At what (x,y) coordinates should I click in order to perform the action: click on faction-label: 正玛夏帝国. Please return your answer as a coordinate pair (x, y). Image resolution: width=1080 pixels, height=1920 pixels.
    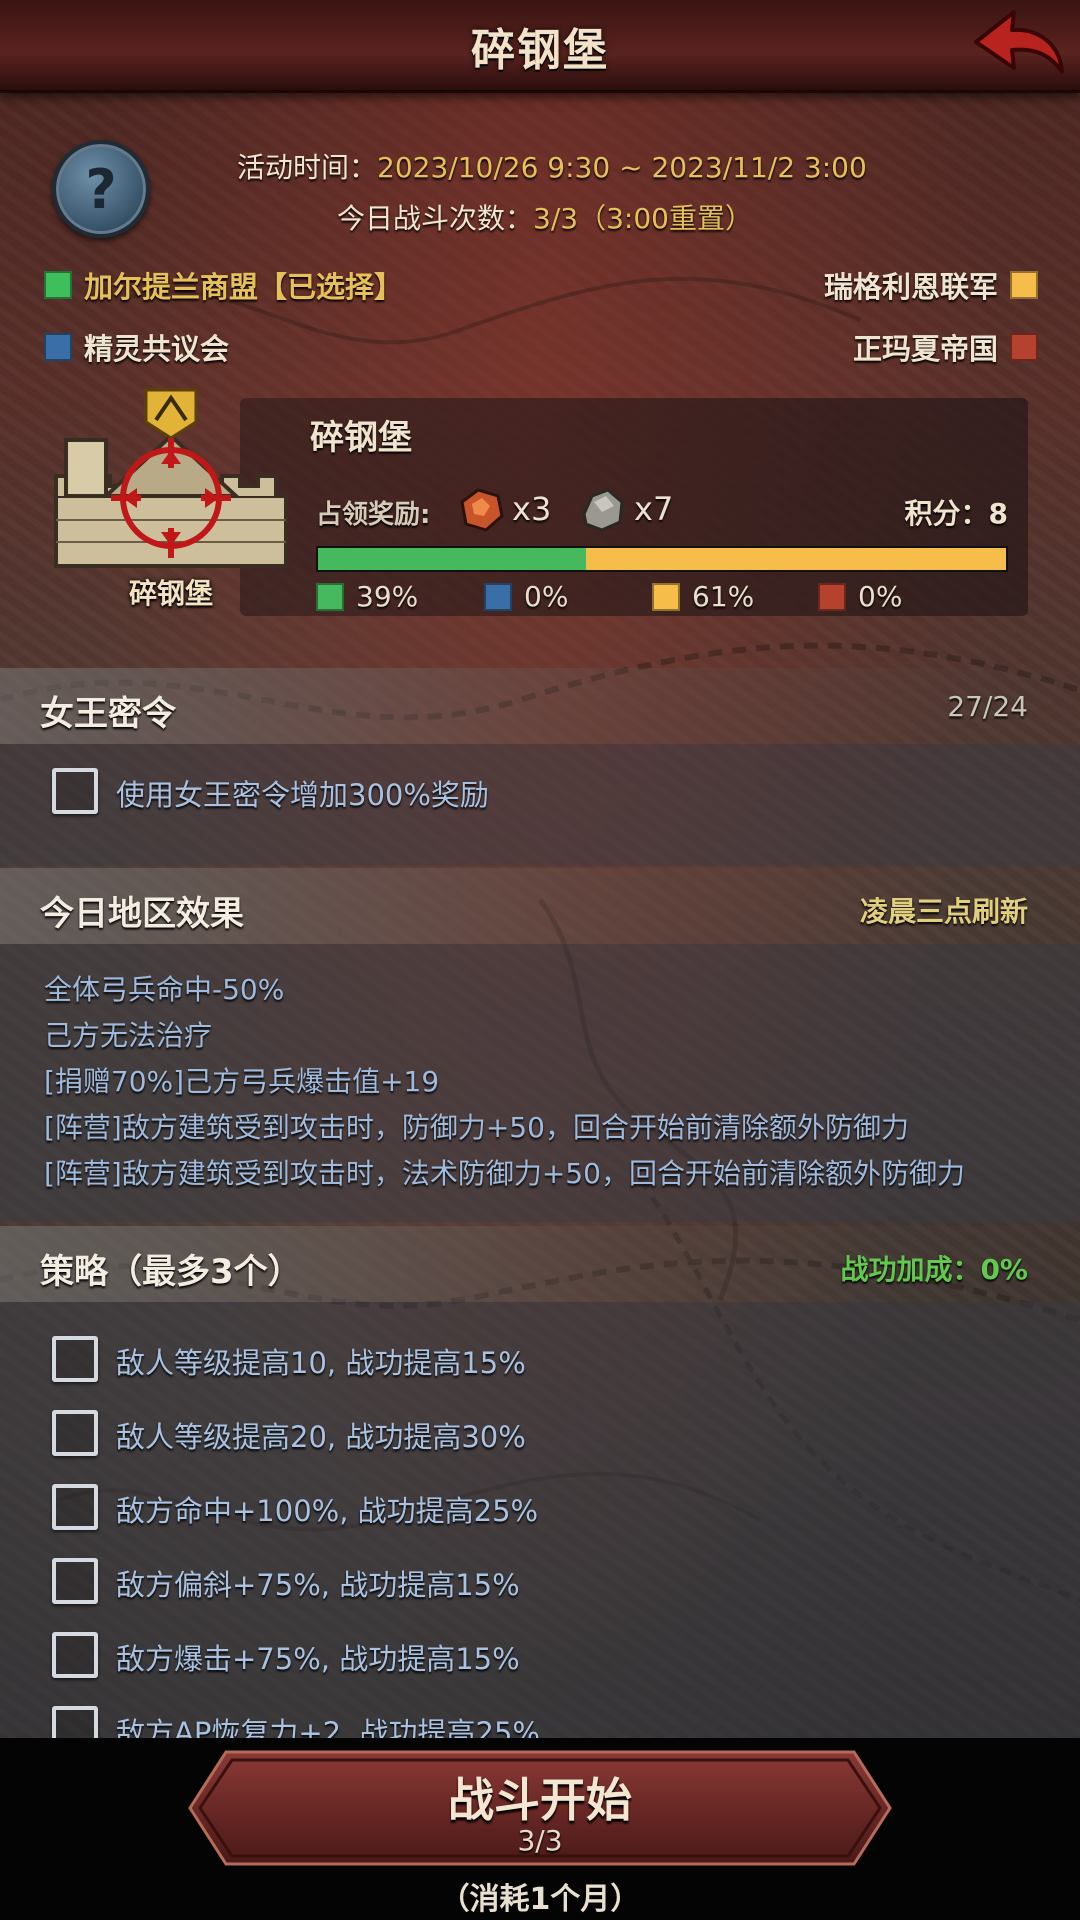
    Looking at the image, I should click on (925, 349).